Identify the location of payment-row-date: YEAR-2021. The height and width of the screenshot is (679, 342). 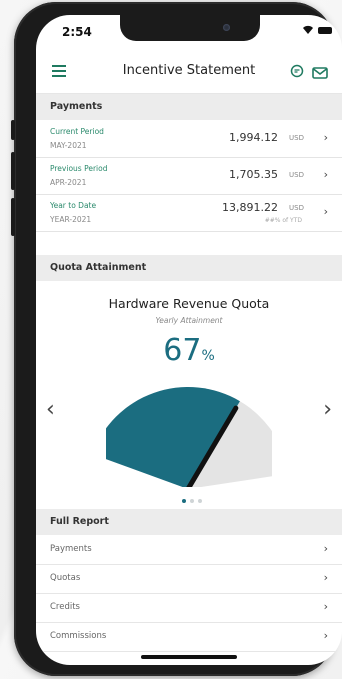
(71, 219).